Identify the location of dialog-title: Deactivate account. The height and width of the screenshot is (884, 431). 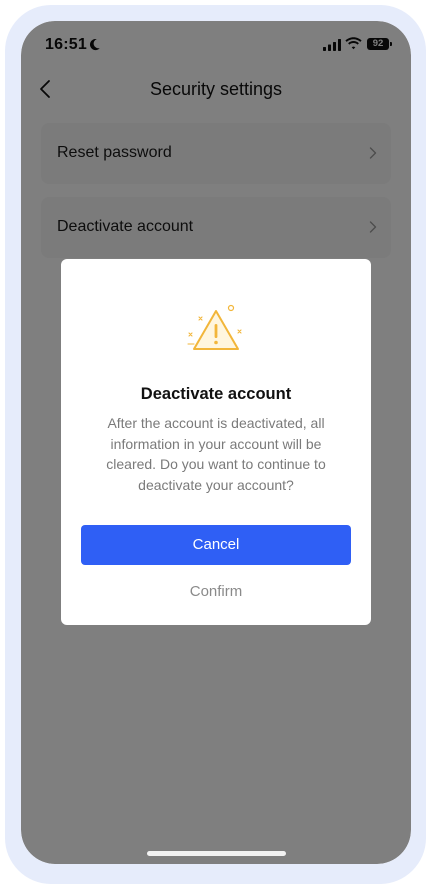
(216, 394).